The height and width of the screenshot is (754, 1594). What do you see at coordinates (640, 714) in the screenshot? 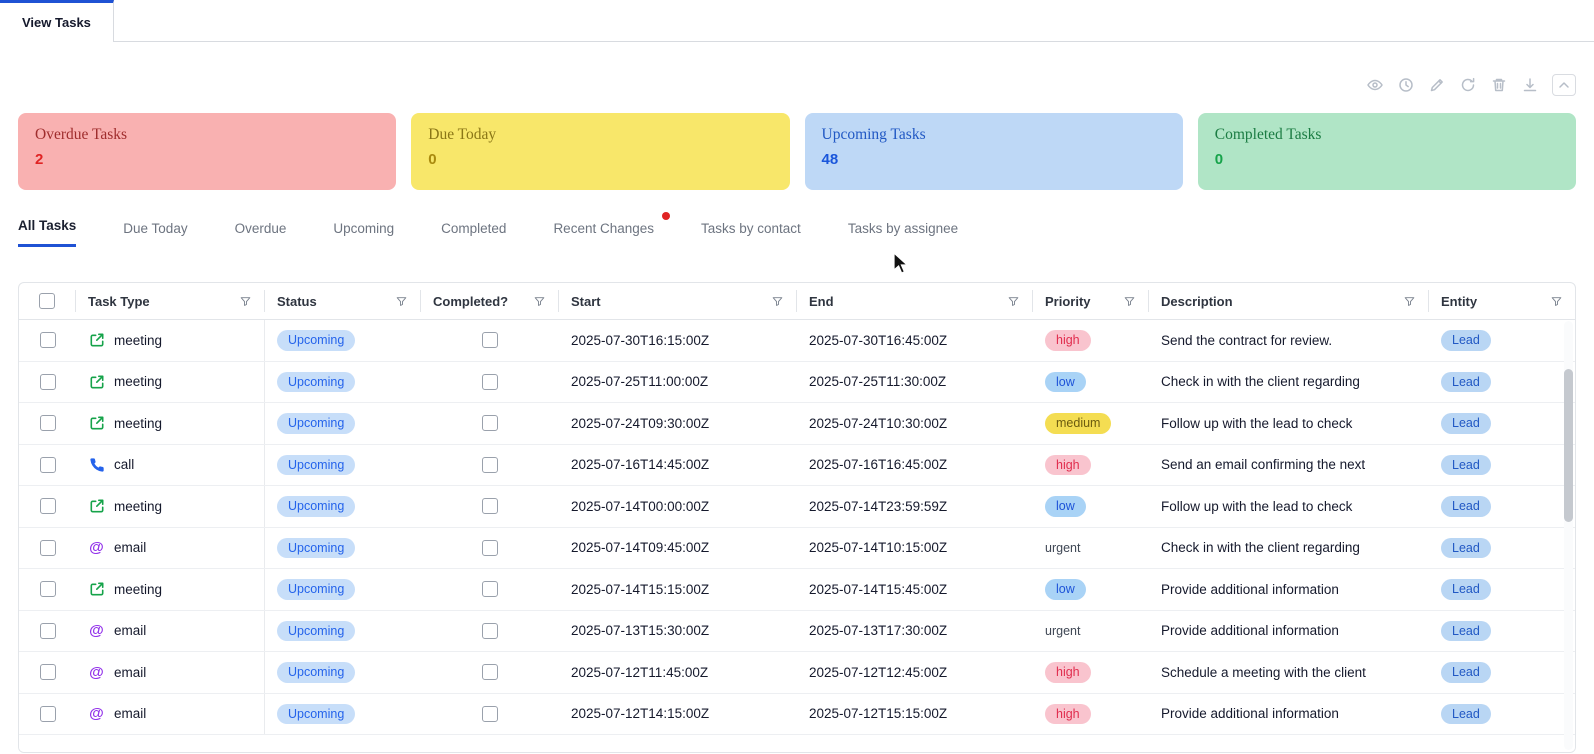
I see `start-time: 2025-07-12T14:15:00Z` at bounding box center [640, 714].